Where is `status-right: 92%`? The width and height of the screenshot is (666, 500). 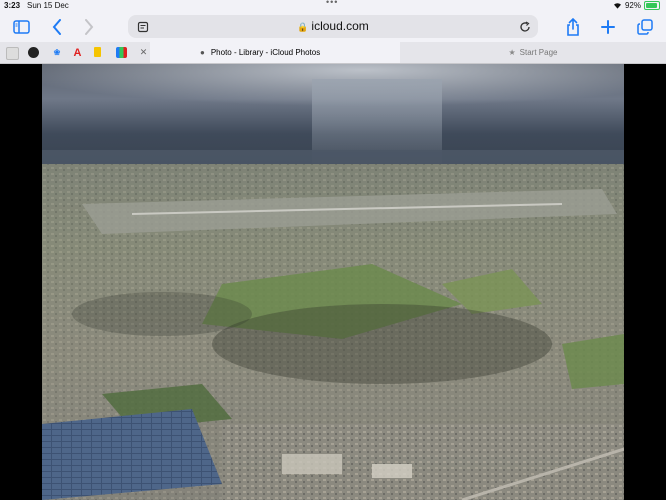 status-right: 92% is located at coordinates (636, 5).